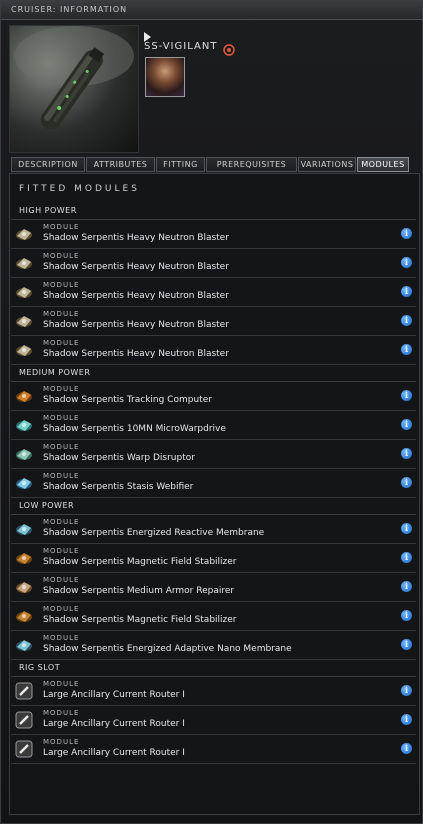 This screenshot has height=824, width=423. Describe the element at coordinates (383, 164) in the screenshot. I see `tab-modules: MODULES` at that location.